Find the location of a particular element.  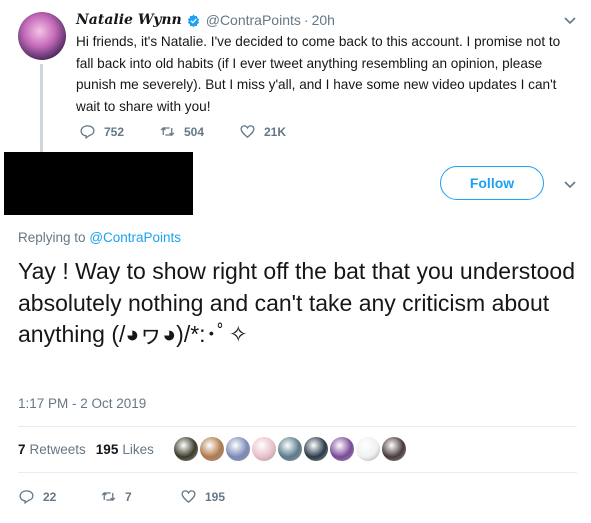

replying-to-handle: @ContraPoints is located at coordinates (135, 237).